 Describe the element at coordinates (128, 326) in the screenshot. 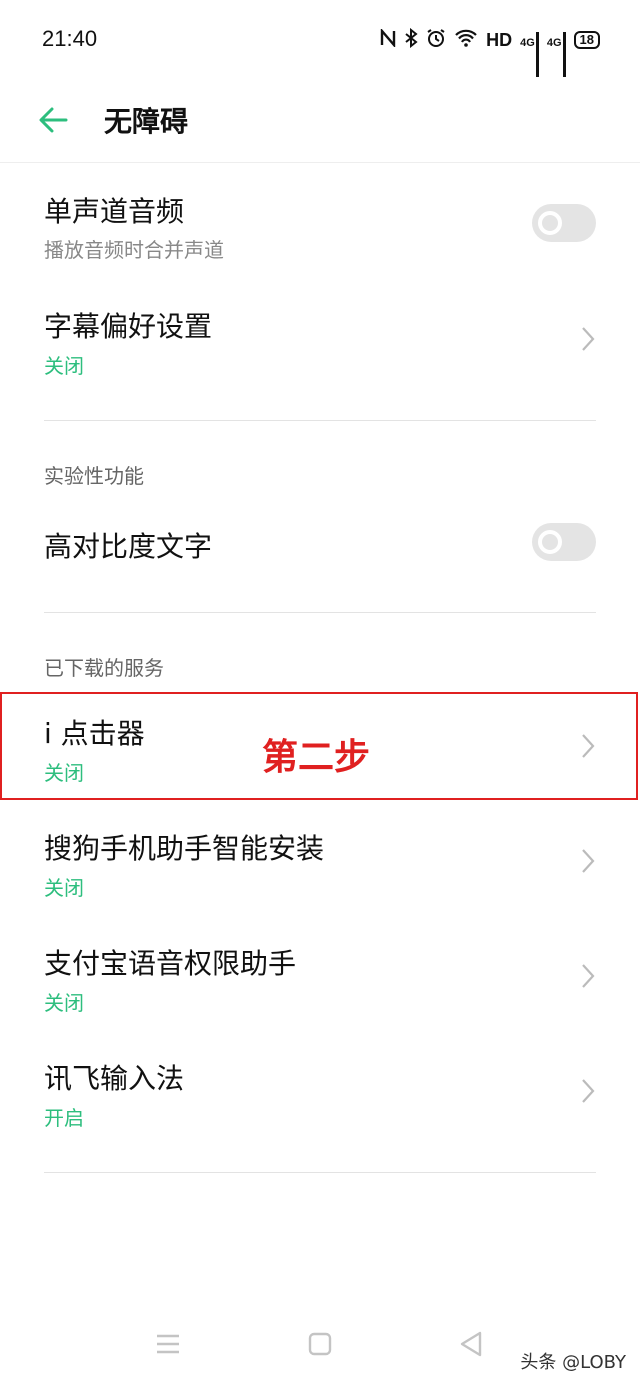

I see `captions-title: 字幕偏好设置` at that location.